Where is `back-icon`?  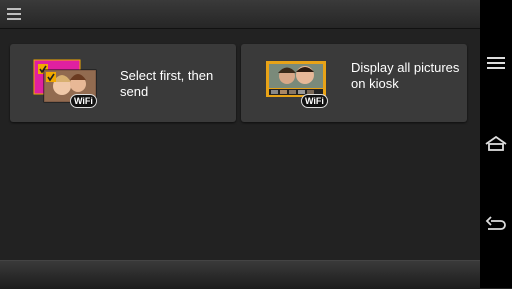 back-icon is located at coordinates (496, 225).